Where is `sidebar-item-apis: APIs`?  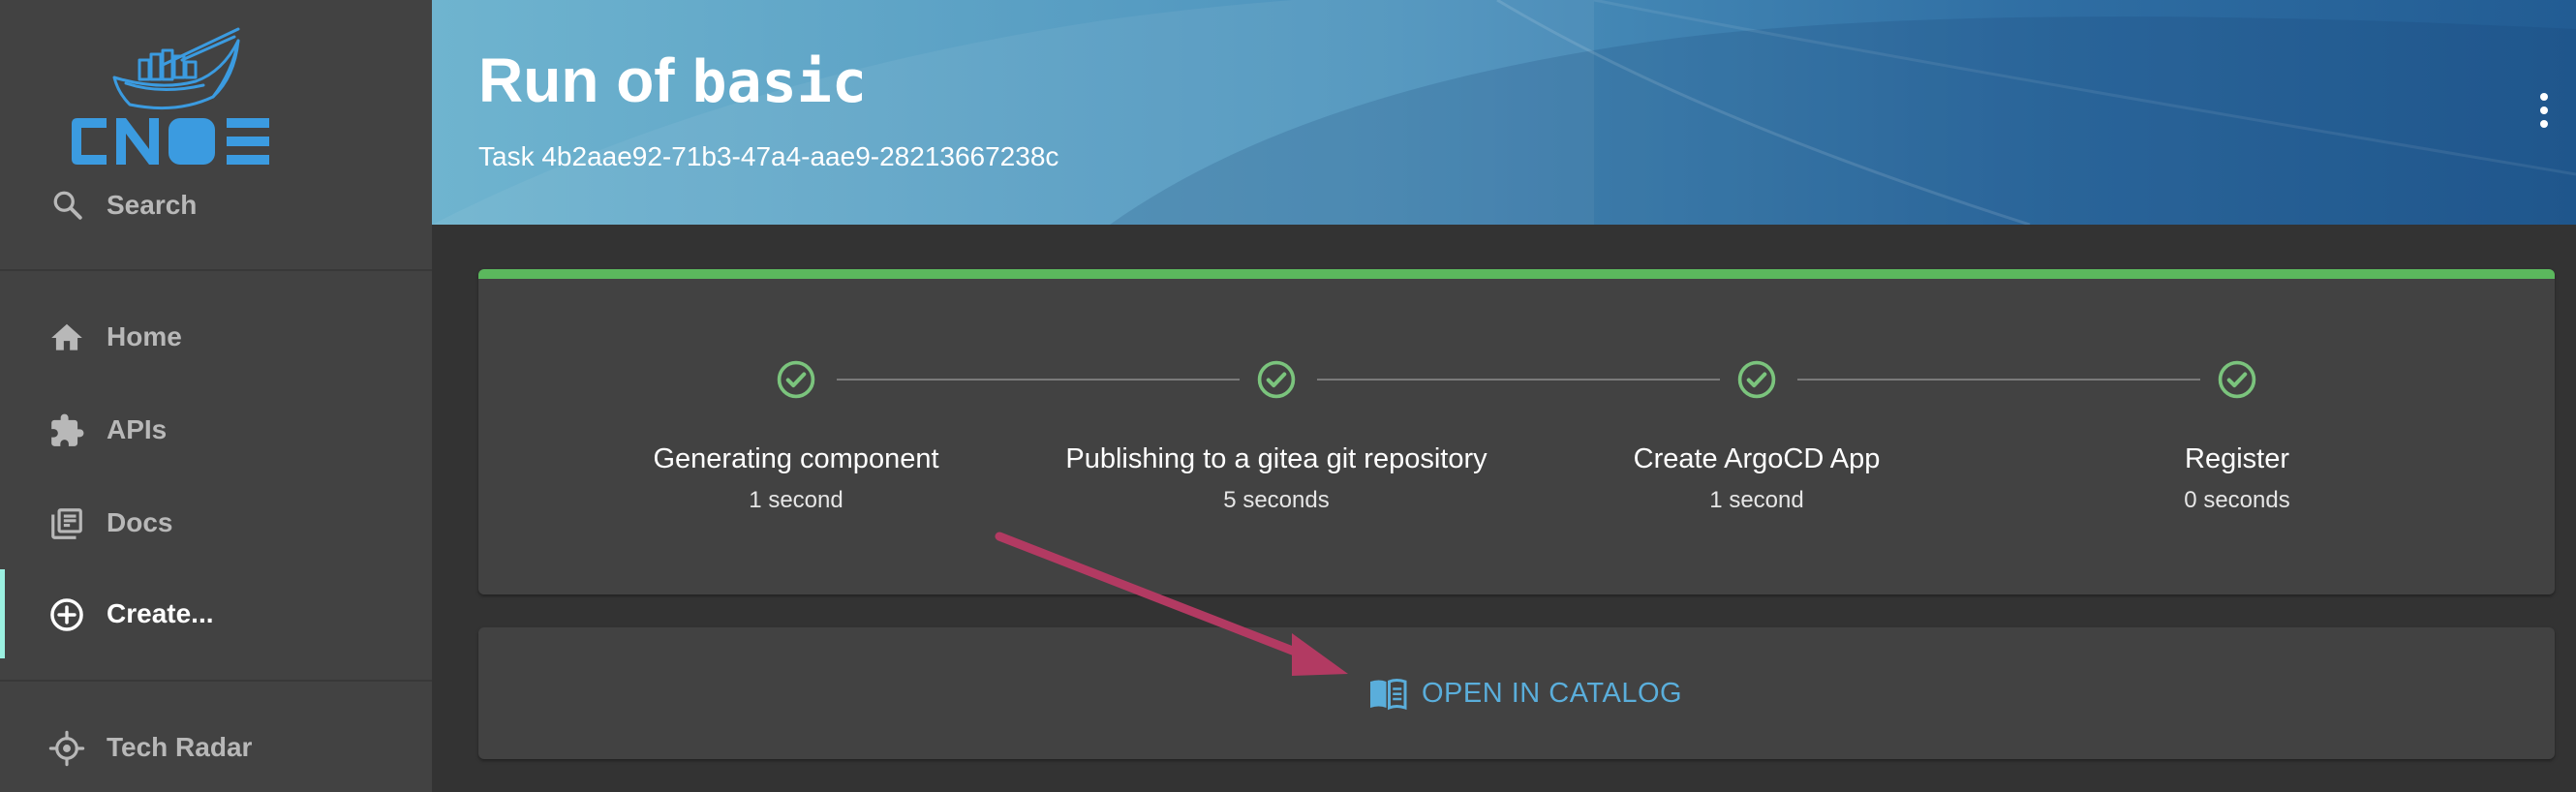
sidebar-item-apis: APIs is located at coordinates (216, 430).